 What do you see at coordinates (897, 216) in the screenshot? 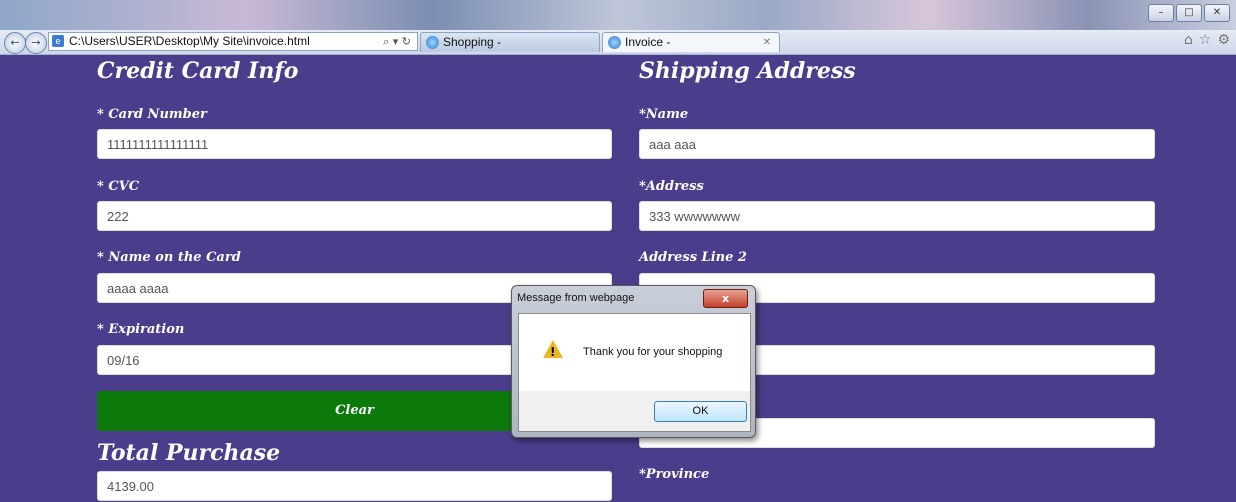
I see `shipping-address-input: 333 wwwwwww` at bounding box center [897, 216].